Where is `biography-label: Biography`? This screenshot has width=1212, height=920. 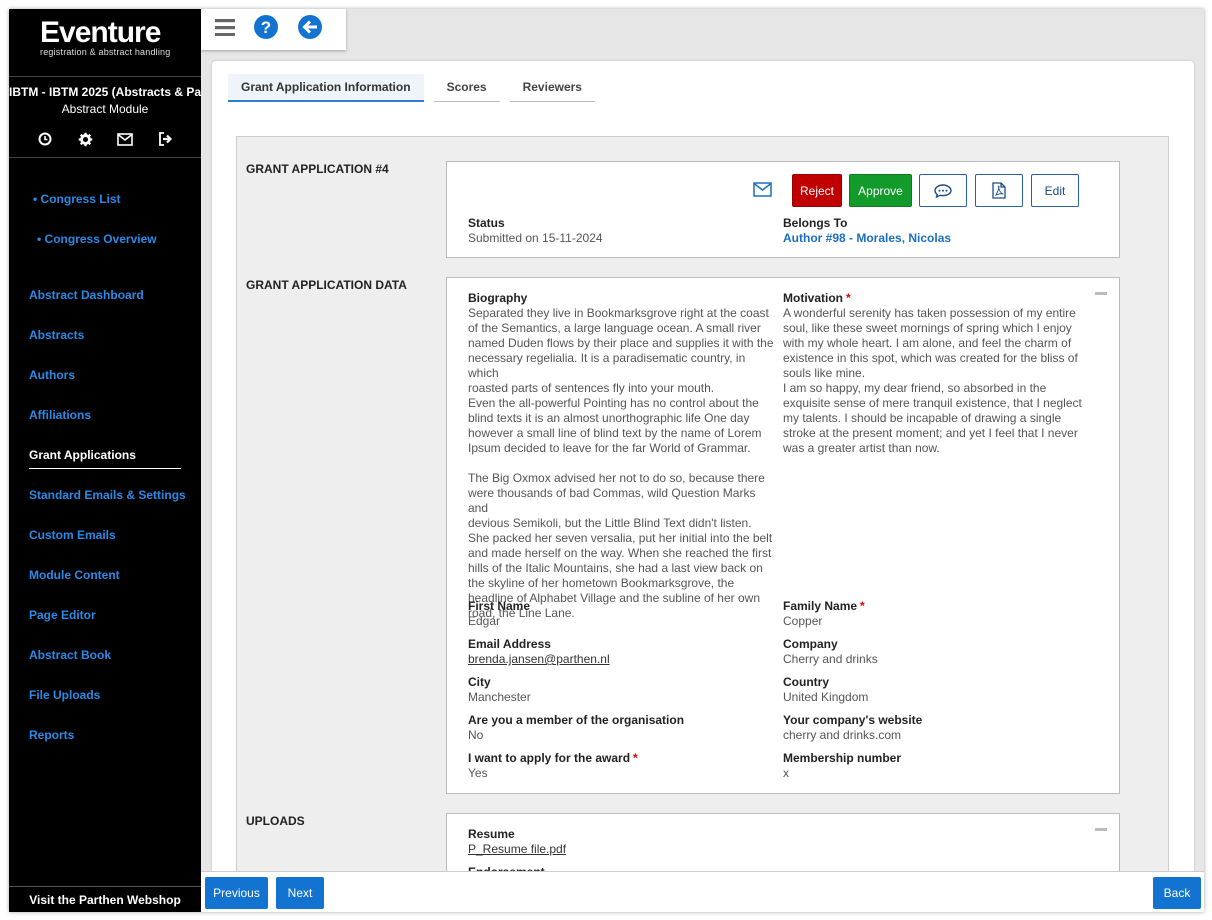 biography-label: Biography is located at coordinates (498, 298).